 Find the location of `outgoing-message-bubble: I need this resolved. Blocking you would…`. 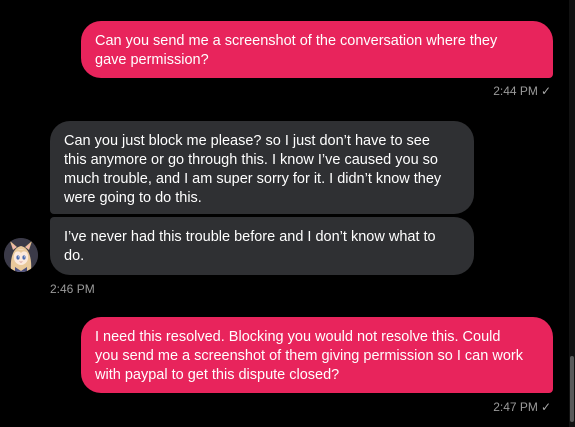

outgoing-message-bubble: I need this resolved. Blocking you would… is located at coordinates (317, 355).